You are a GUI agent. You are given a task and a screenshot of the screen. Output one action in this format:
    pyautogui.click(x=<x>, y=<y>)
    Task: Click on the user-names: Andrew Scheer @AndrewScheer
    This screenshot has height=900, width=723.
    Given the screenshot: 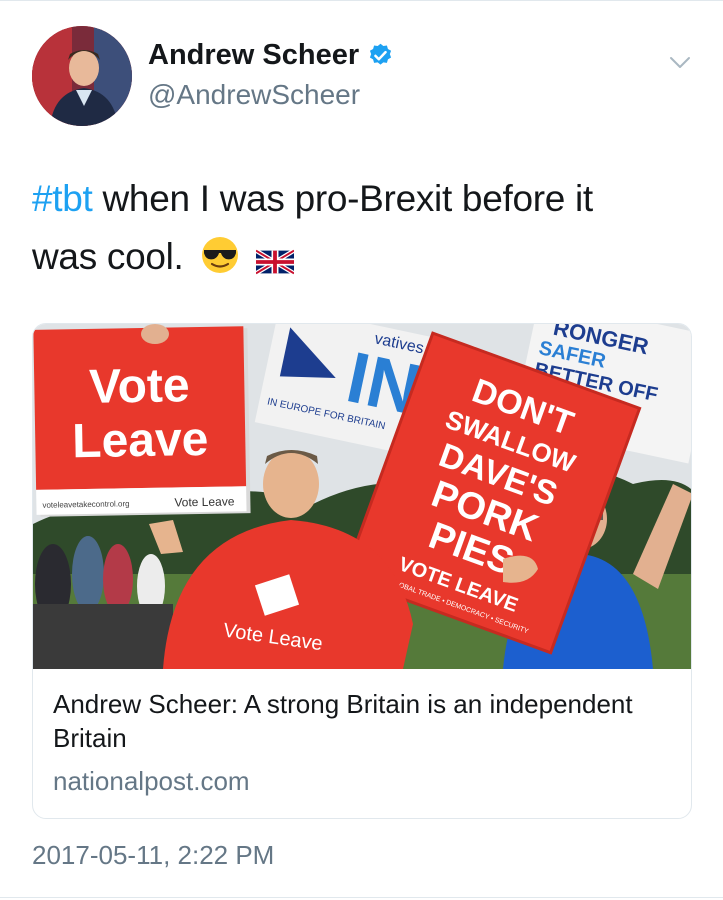 What is the action you would take?
    pyautogui.click(x=271, y=76)
    